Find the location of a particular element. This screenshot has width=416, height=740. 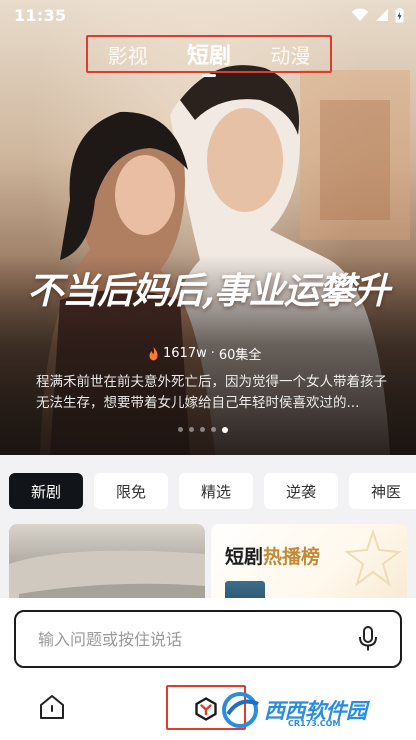

chip-comeback: 逆袭 is located at coordinates (301, 491).